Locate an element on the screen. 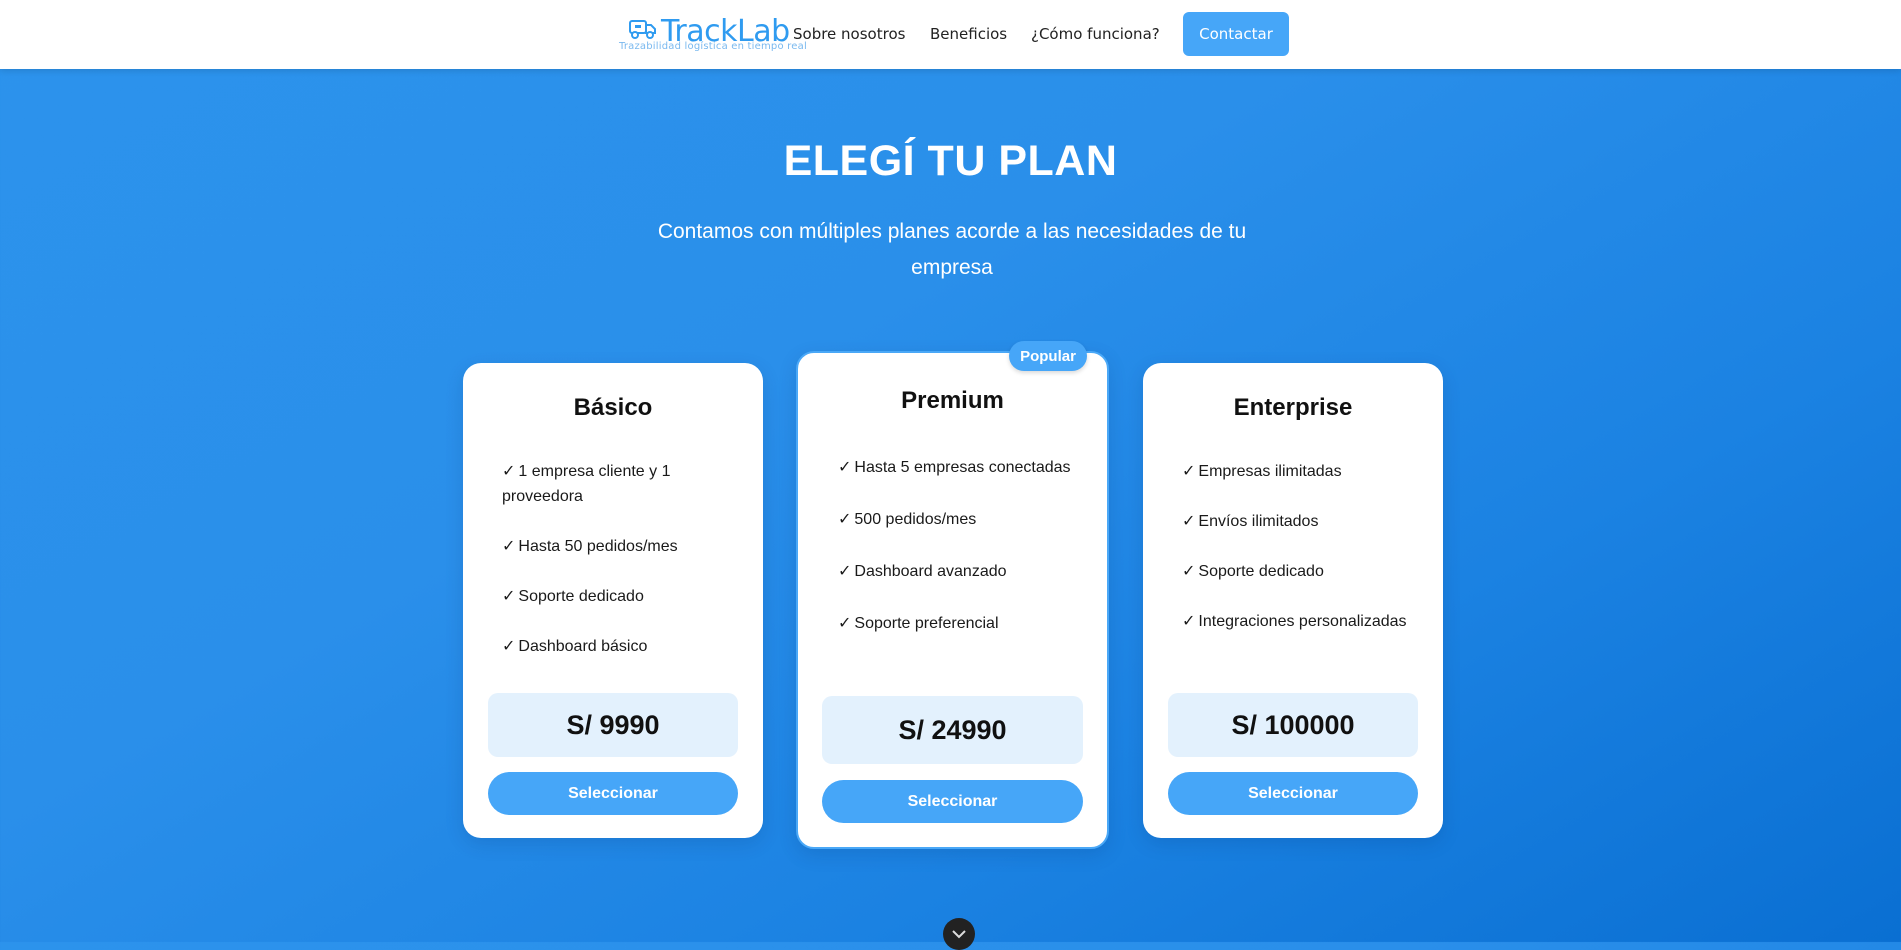  plan-name: Básico is located at coordinates (613, 407).